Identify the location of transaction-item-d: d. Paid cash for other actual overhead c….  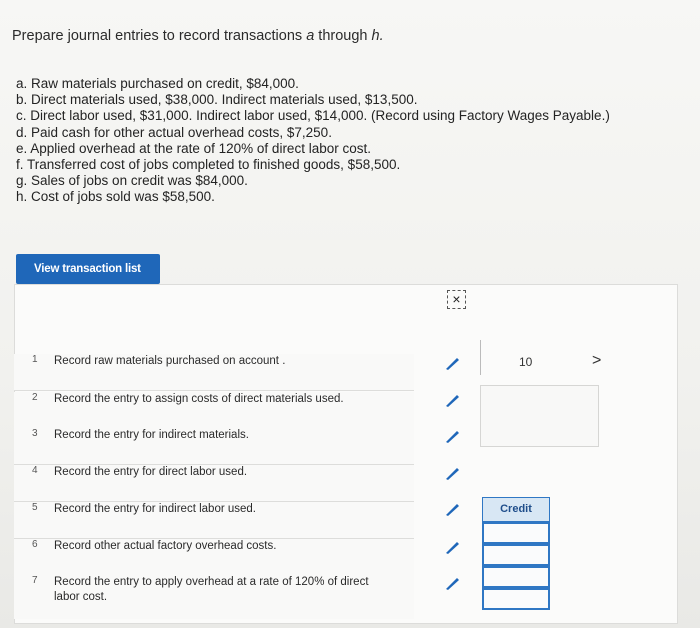
(174, 132).